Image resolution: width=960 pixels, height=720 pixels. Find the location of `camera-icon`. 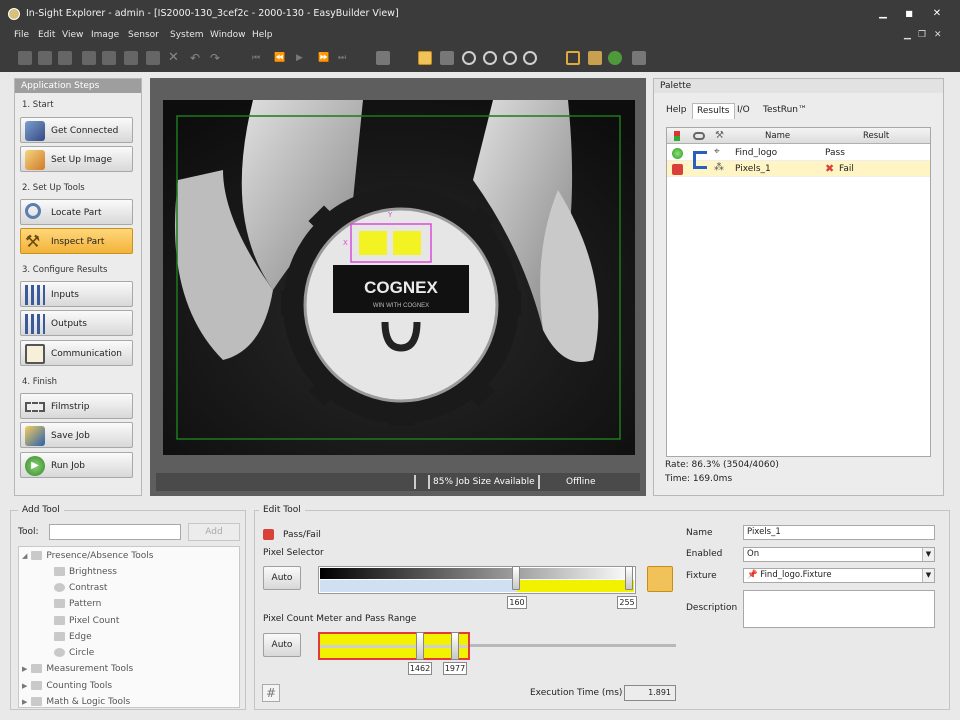

camera-icon is located at coordinates (35, 131).